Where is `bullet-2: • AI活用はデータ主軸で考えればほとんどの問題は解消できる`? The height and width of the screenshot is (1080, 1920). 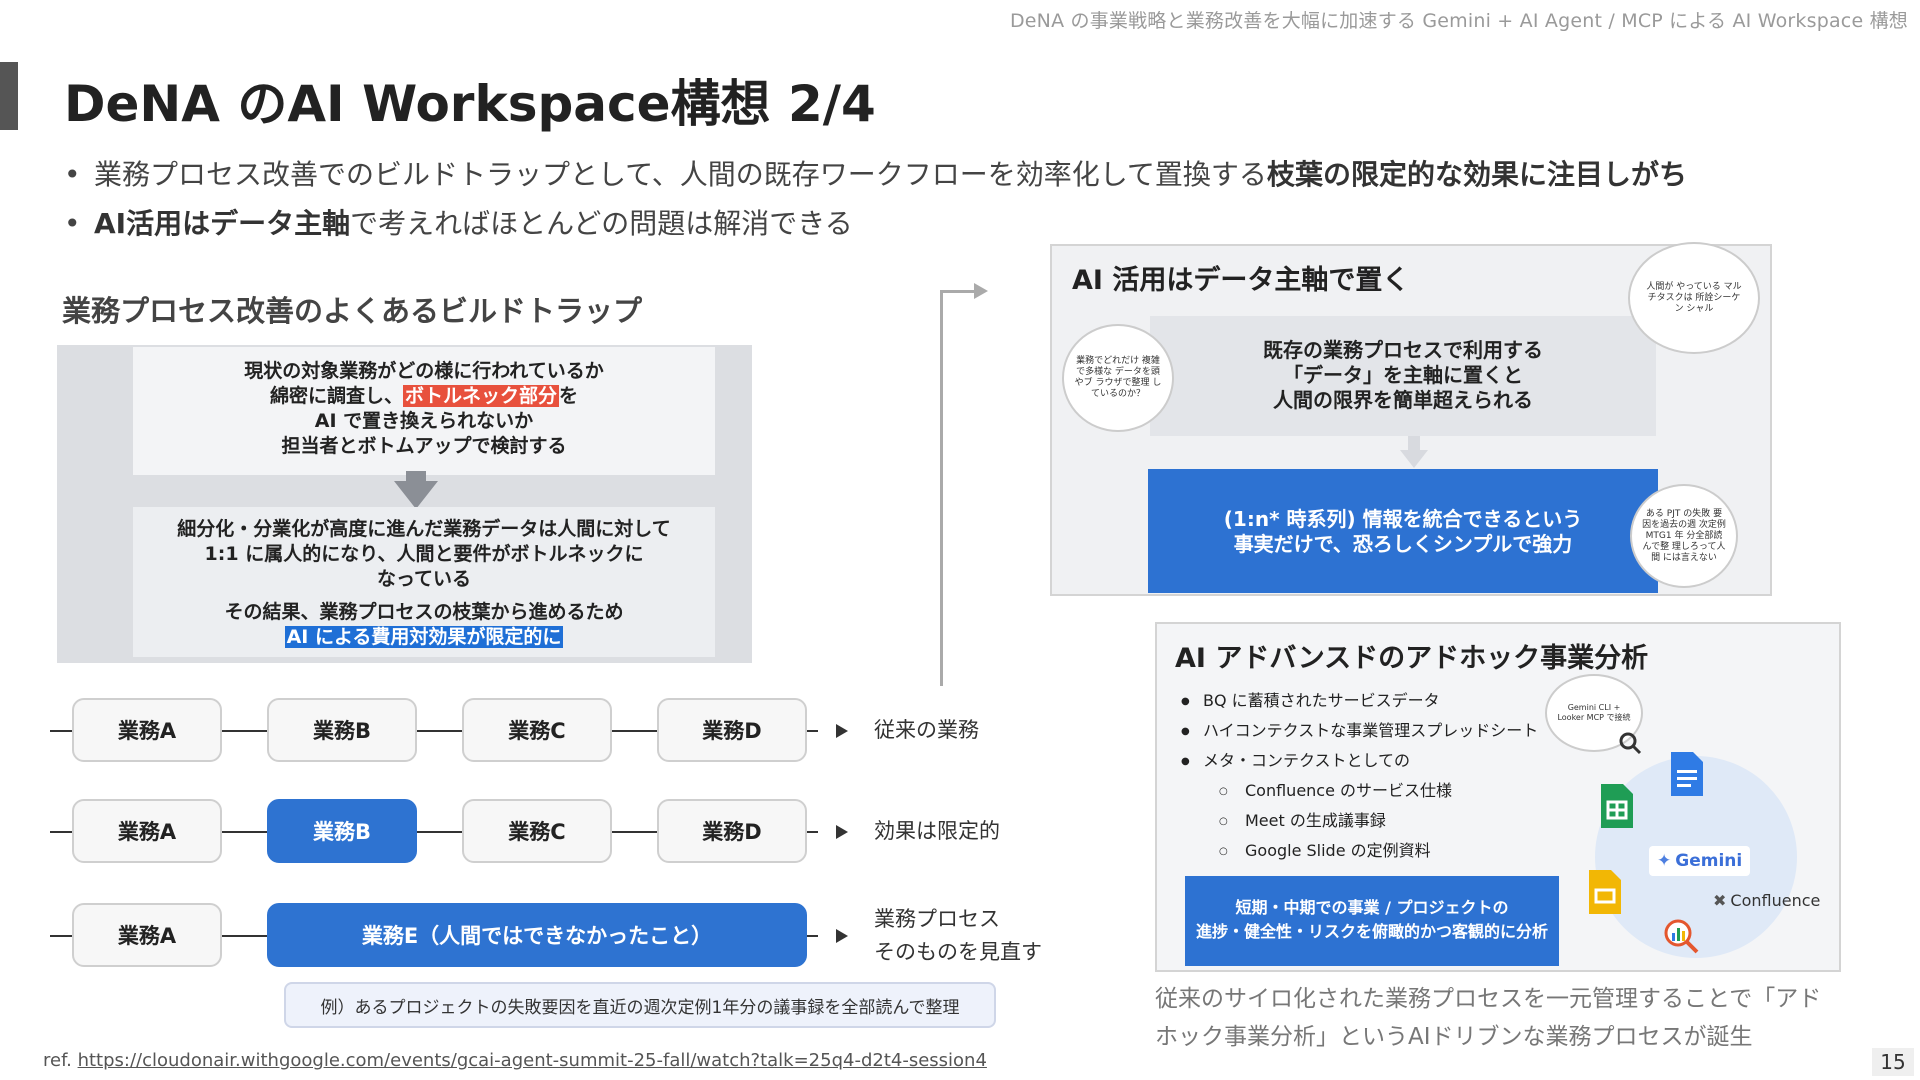
bullet-2: • AI活用はデータ主軸で考えればほとんどの問題は解消できる is located at coordinates (458, 223).